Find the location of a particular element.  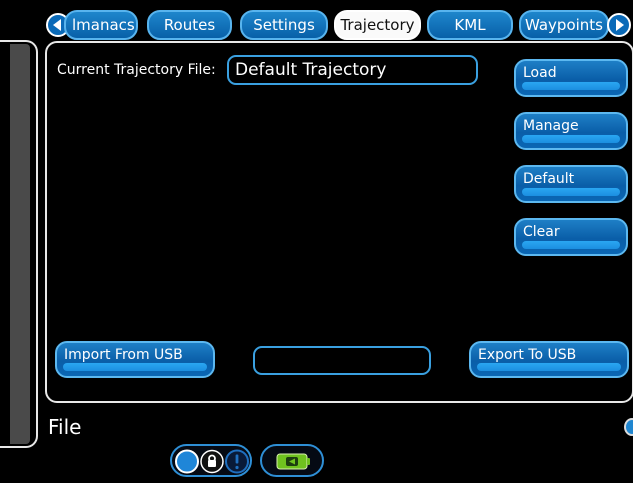

chevron-right-icon is located at coordinates (620, 25).